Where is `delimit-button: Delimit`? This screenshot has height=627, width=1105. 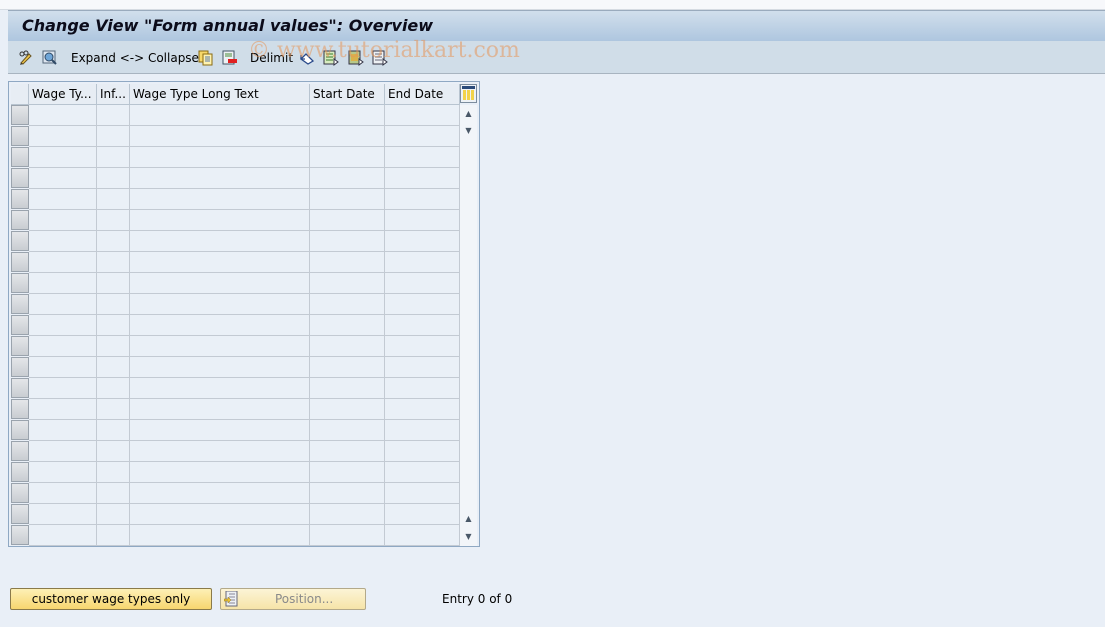 delimit-button: Delimit is located at coordinates (271, 57).